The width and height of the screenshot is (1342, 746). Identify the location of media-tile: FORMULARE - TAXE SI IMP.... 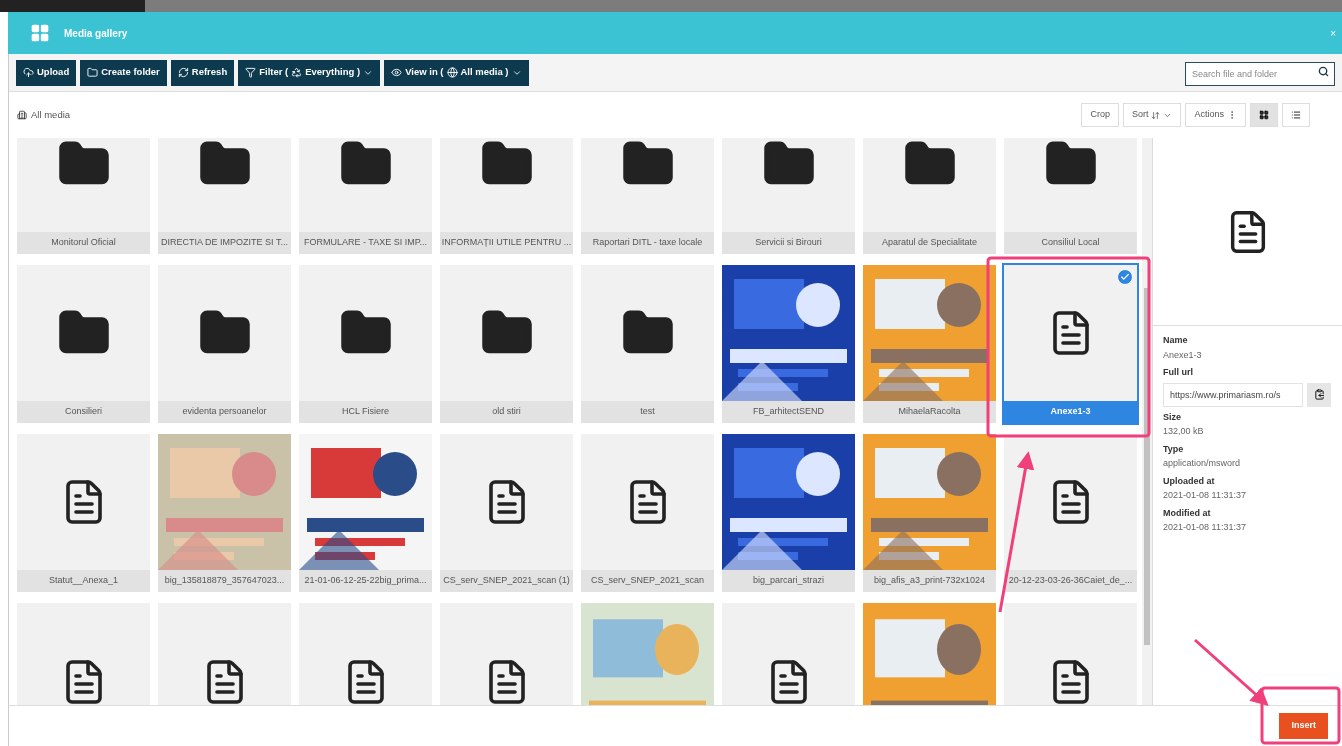
(365, 196).